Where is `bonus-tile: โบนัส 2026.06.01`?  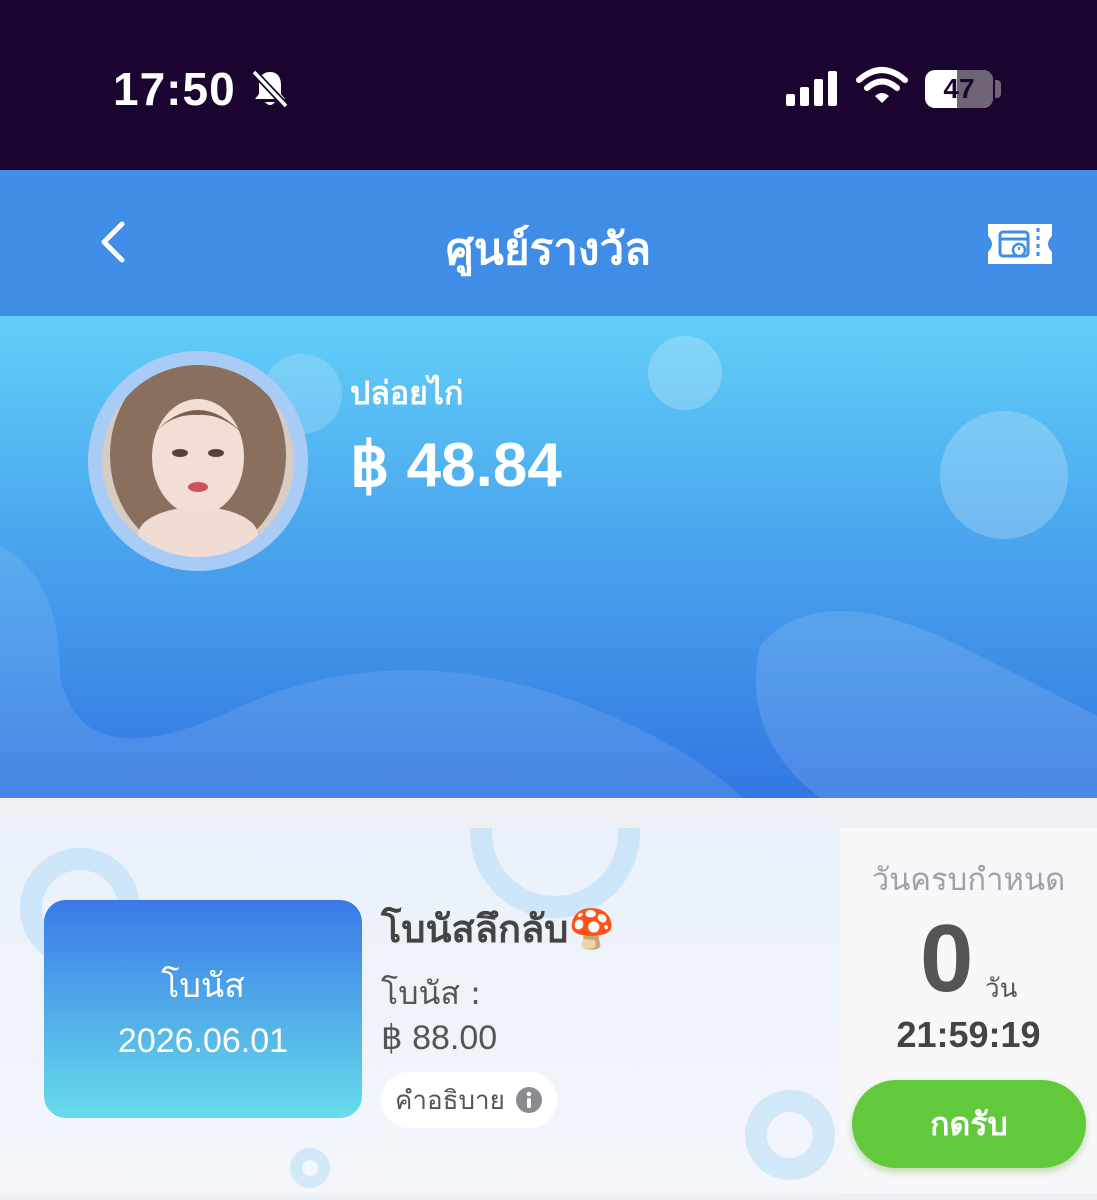
bonus-tile: โบนัส 2026.06.01 is located at coordinates (203, 1009).